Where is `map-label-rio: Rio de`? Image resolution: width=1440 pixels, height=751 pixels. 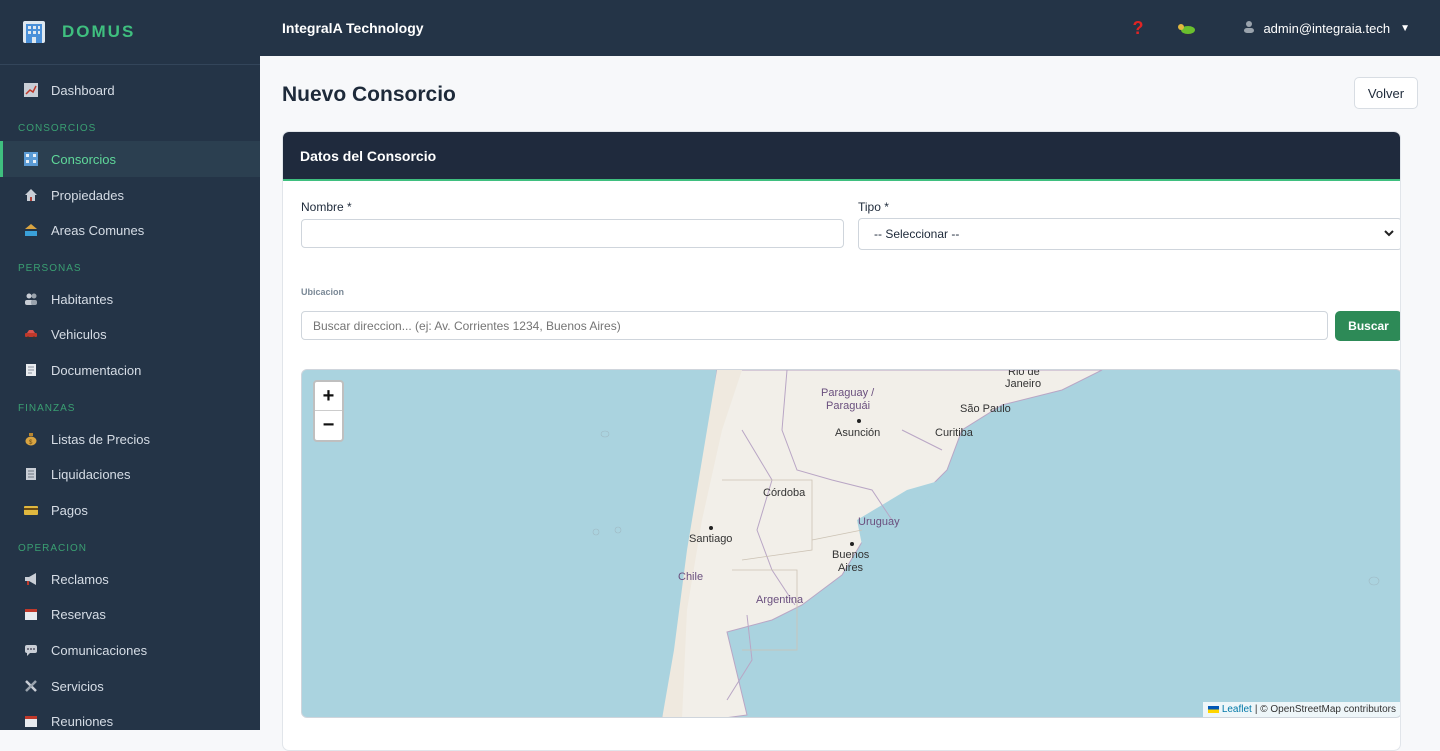
map-label-rio: Rio de is located at coordinates (1024, 374).